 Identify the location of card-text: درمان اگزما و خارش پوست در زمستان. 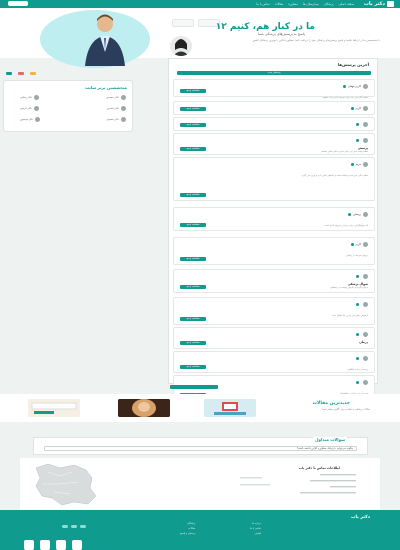
(349, 287).